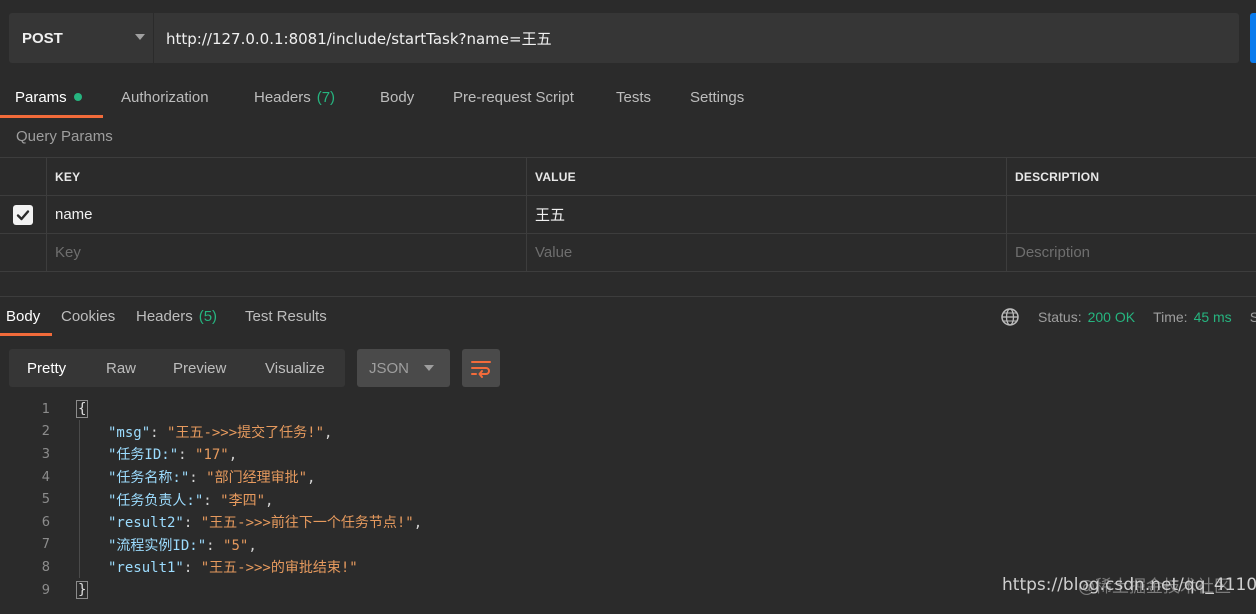 Image resolution: width=1256 pixels, height=614 pixels. I want to click on param-description-cell, so click(1131, 214).